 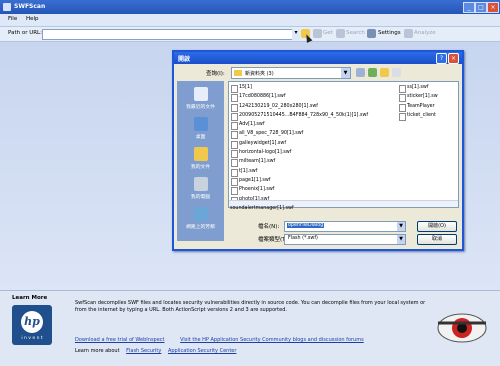 I want to click on place-recent: 我最近的文件, so click(x=200, y=98).